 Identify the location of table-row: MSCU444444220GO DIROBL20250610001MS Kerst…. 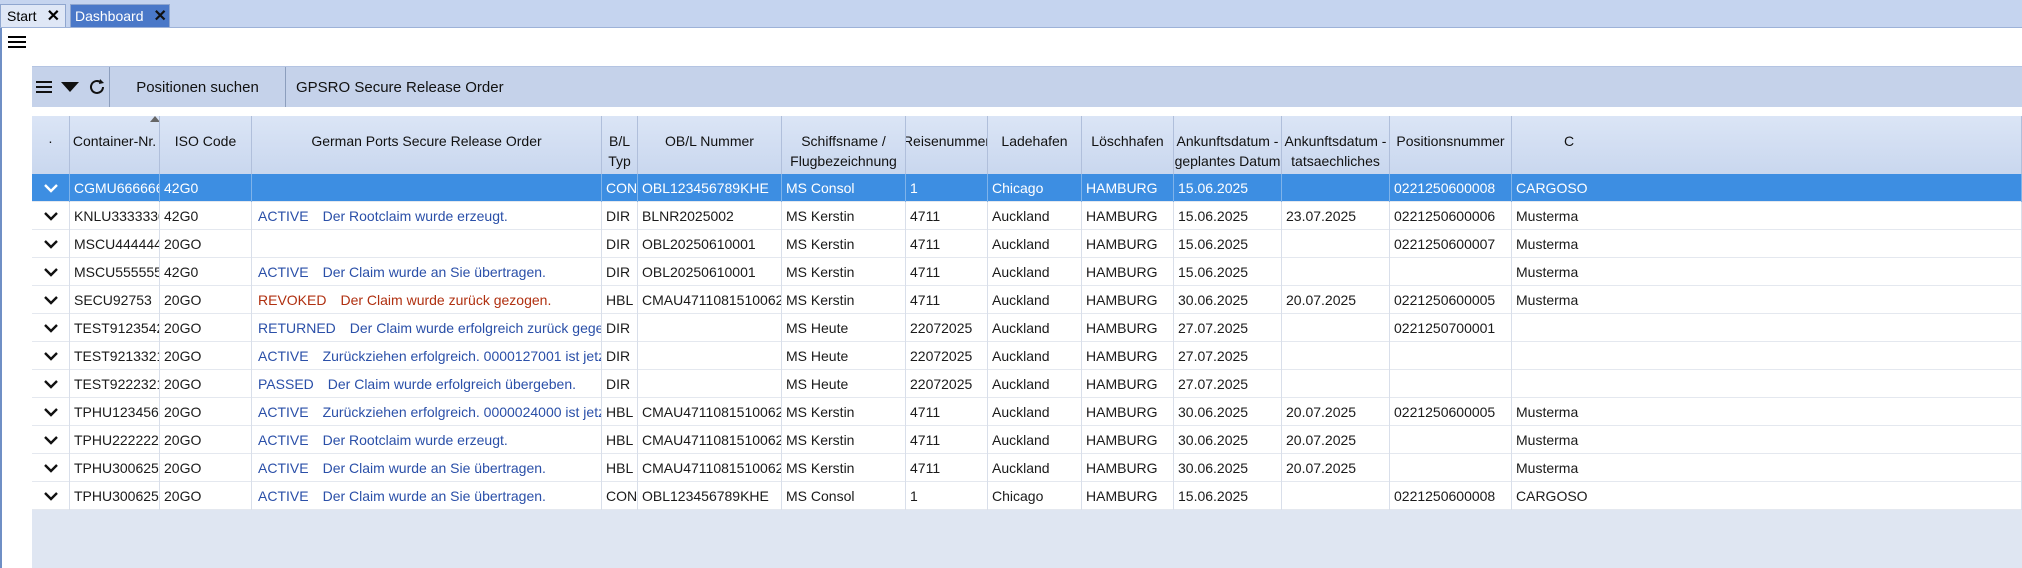
(1027, 244).